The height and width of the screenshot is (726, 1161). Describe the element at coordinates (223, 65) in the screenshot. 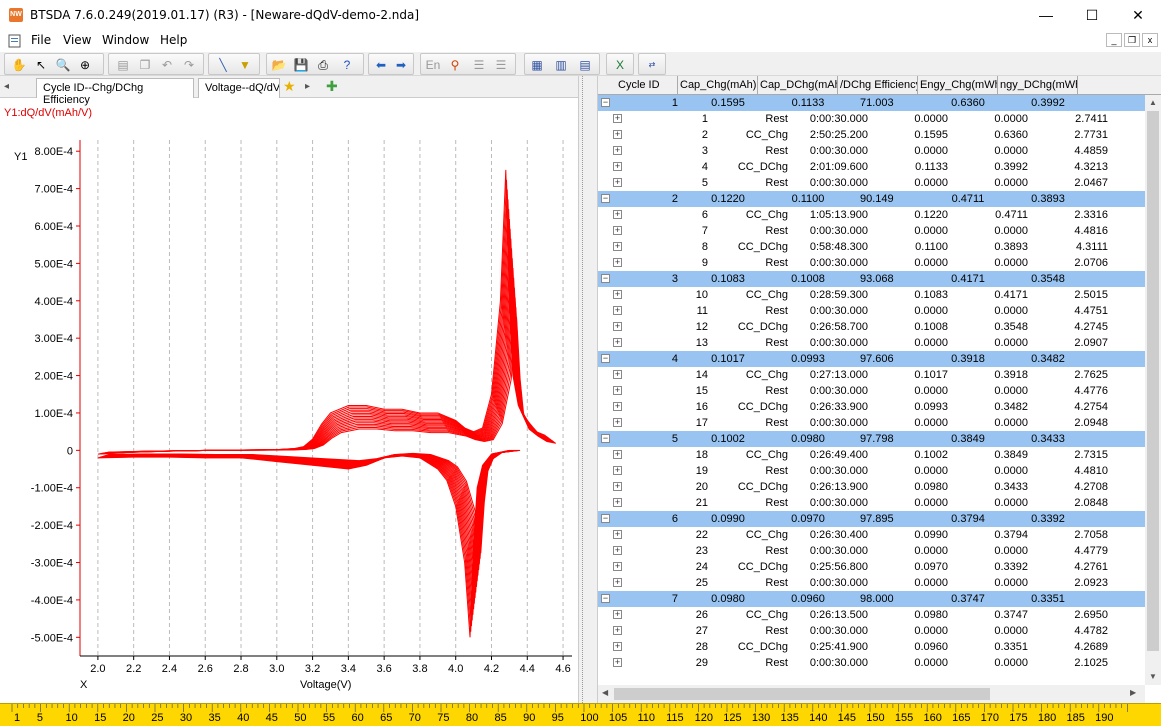

I see `line-tool-icon: ╲` at that location.